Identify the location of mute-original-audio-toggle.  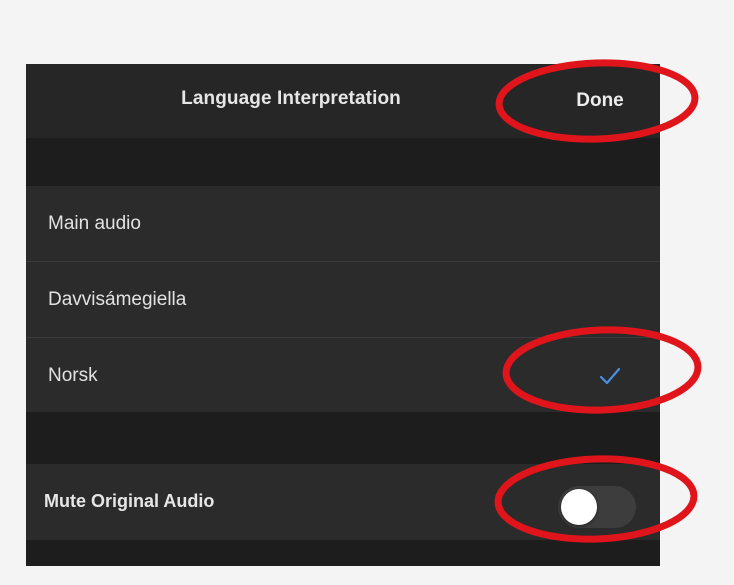
(597, 507).